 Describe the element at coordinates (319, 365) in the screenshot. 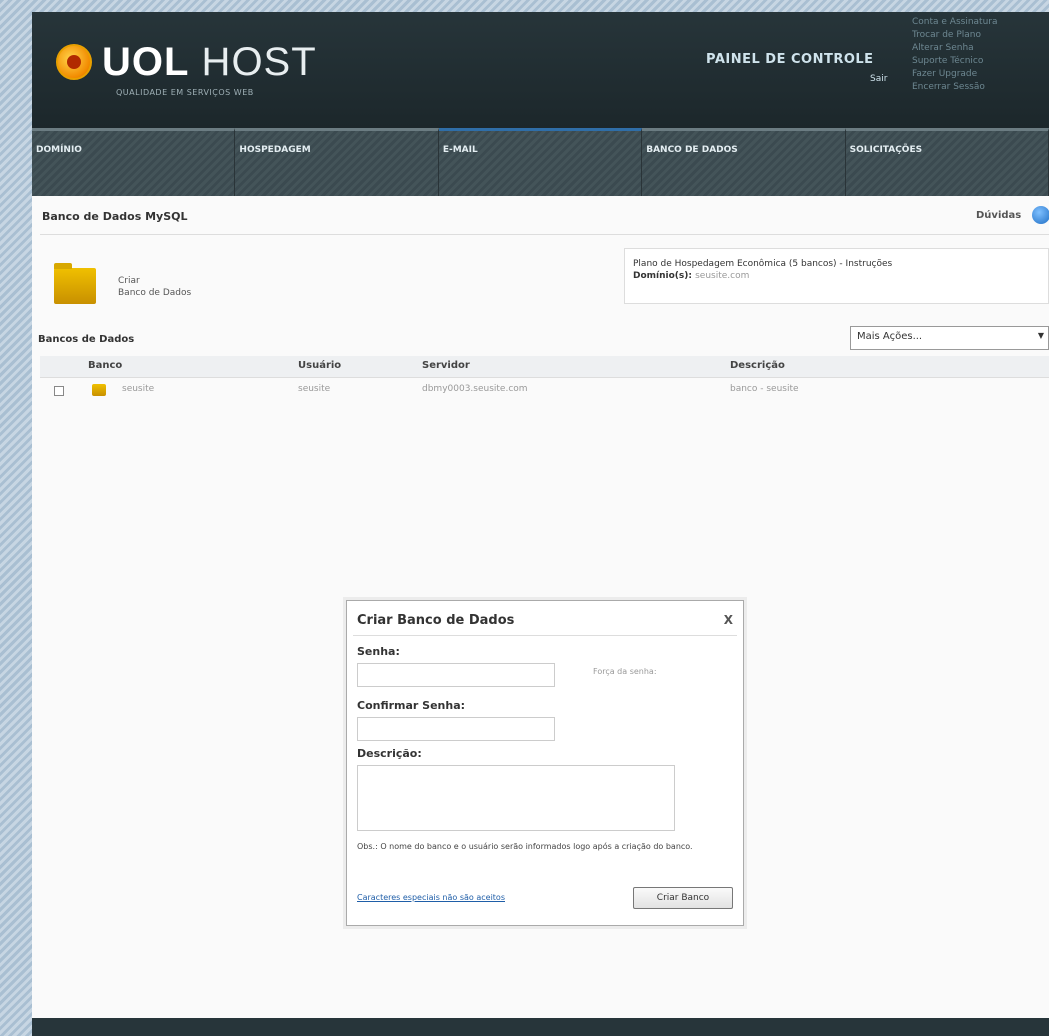

I see `column-usuario: Usuário` at that location.